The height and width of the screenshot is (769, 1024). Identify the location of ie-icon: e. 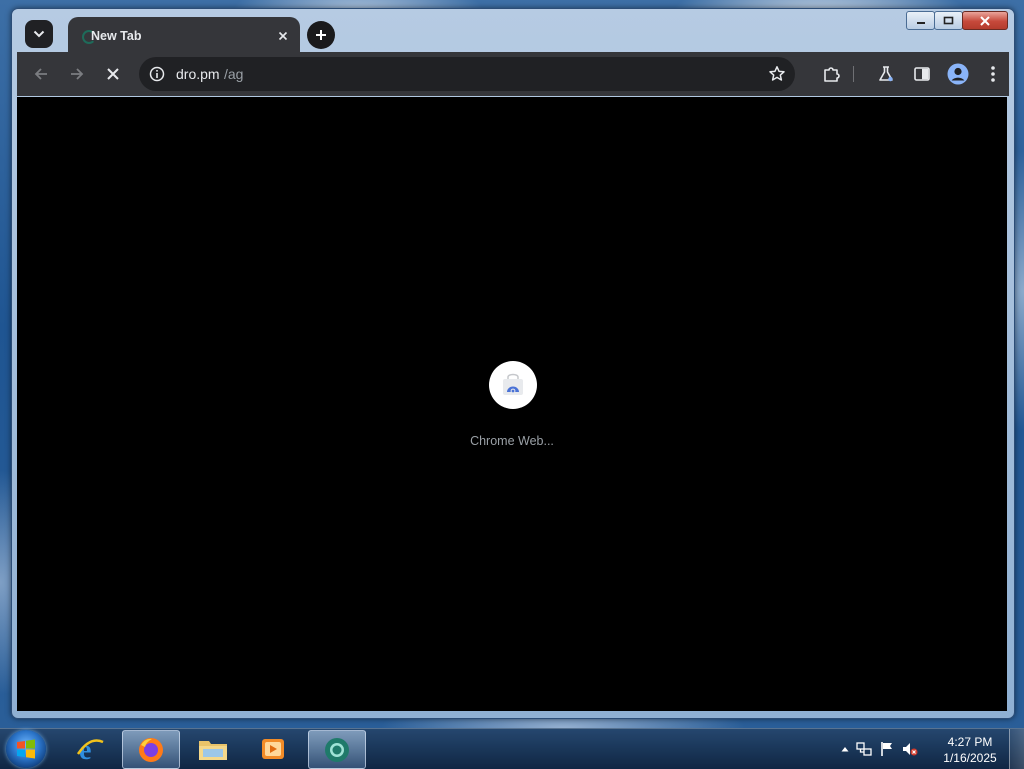
(90, 749).